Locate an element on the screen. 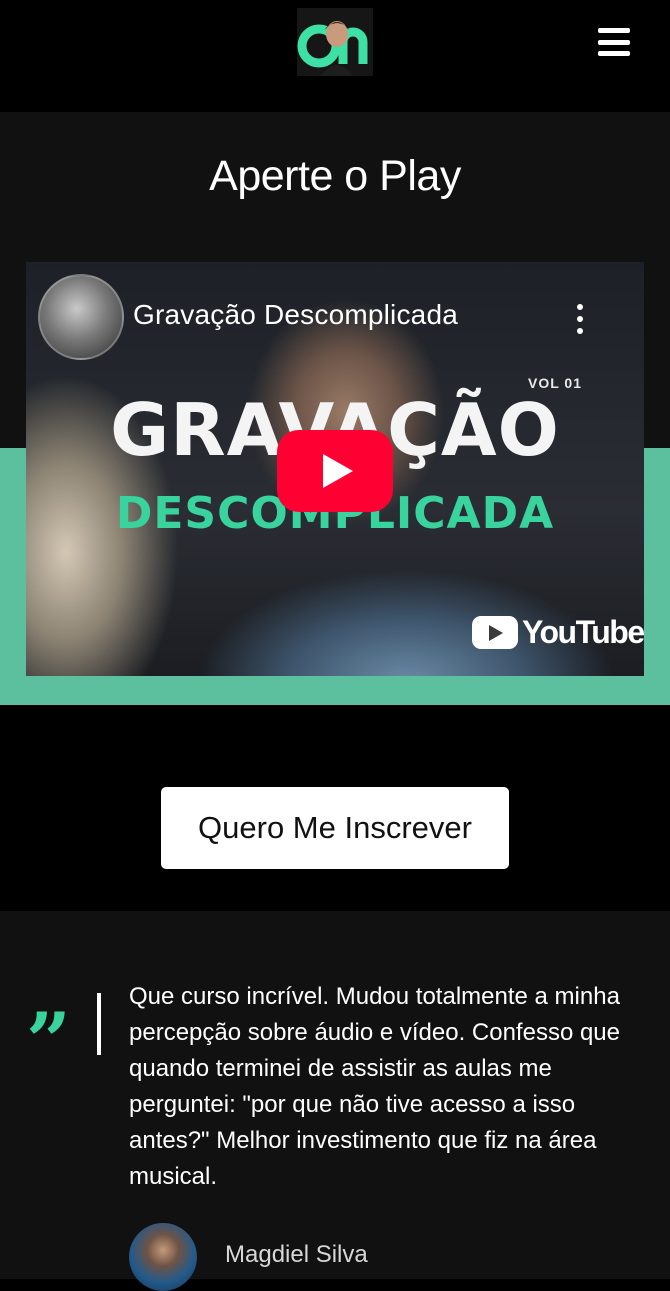 This screenshot has height=1291, width=670. play-button is located at coordinates (335, 471).